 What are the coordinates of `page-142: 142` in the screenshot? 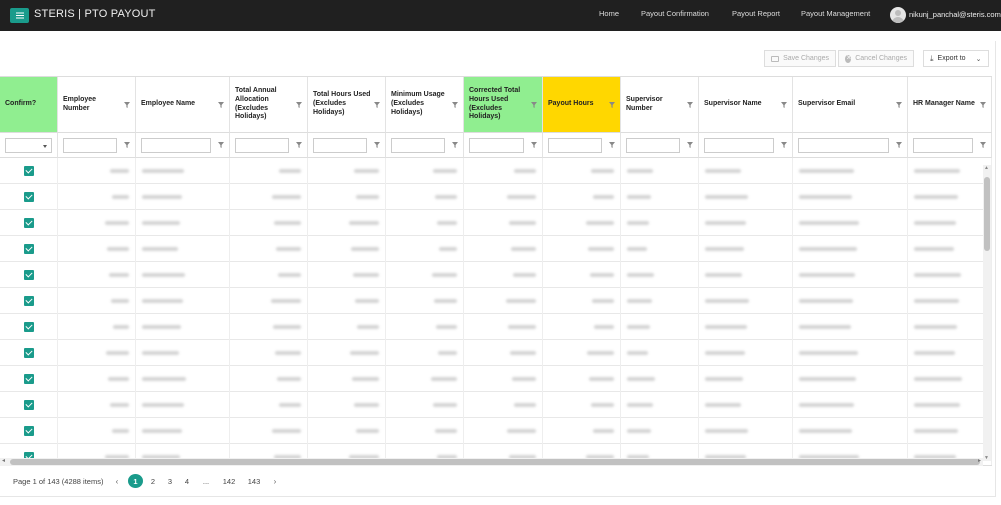 It's located at (229, 481).